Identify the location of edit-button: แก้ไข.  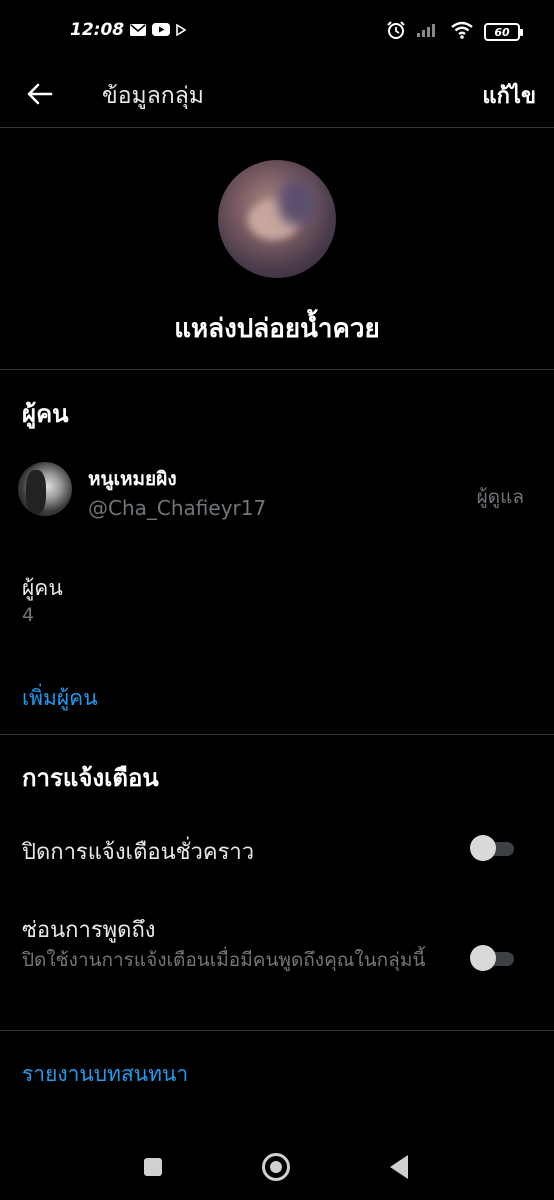
(509, 95).